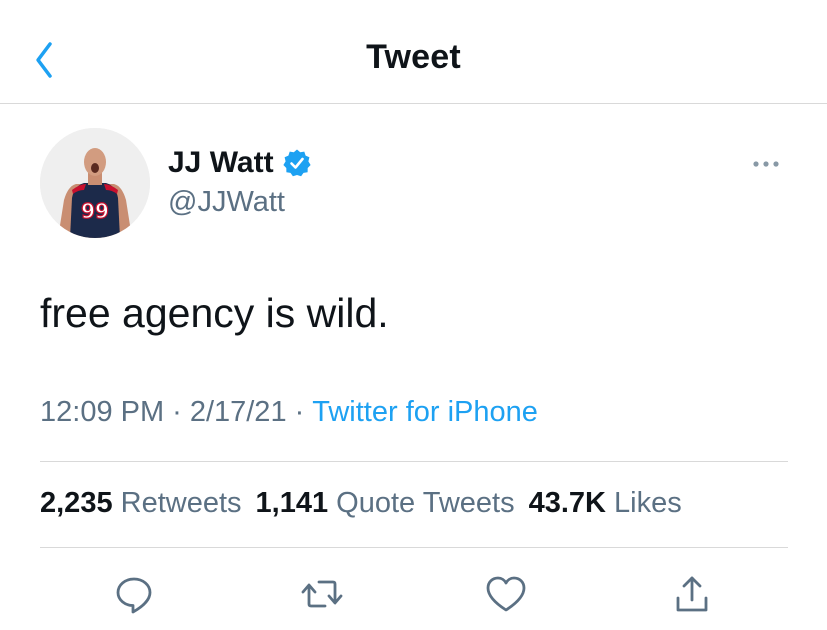  Describe the element at coordinates (76, 503) in the screenshot. I see `retweets-count: 2,235` at that location.